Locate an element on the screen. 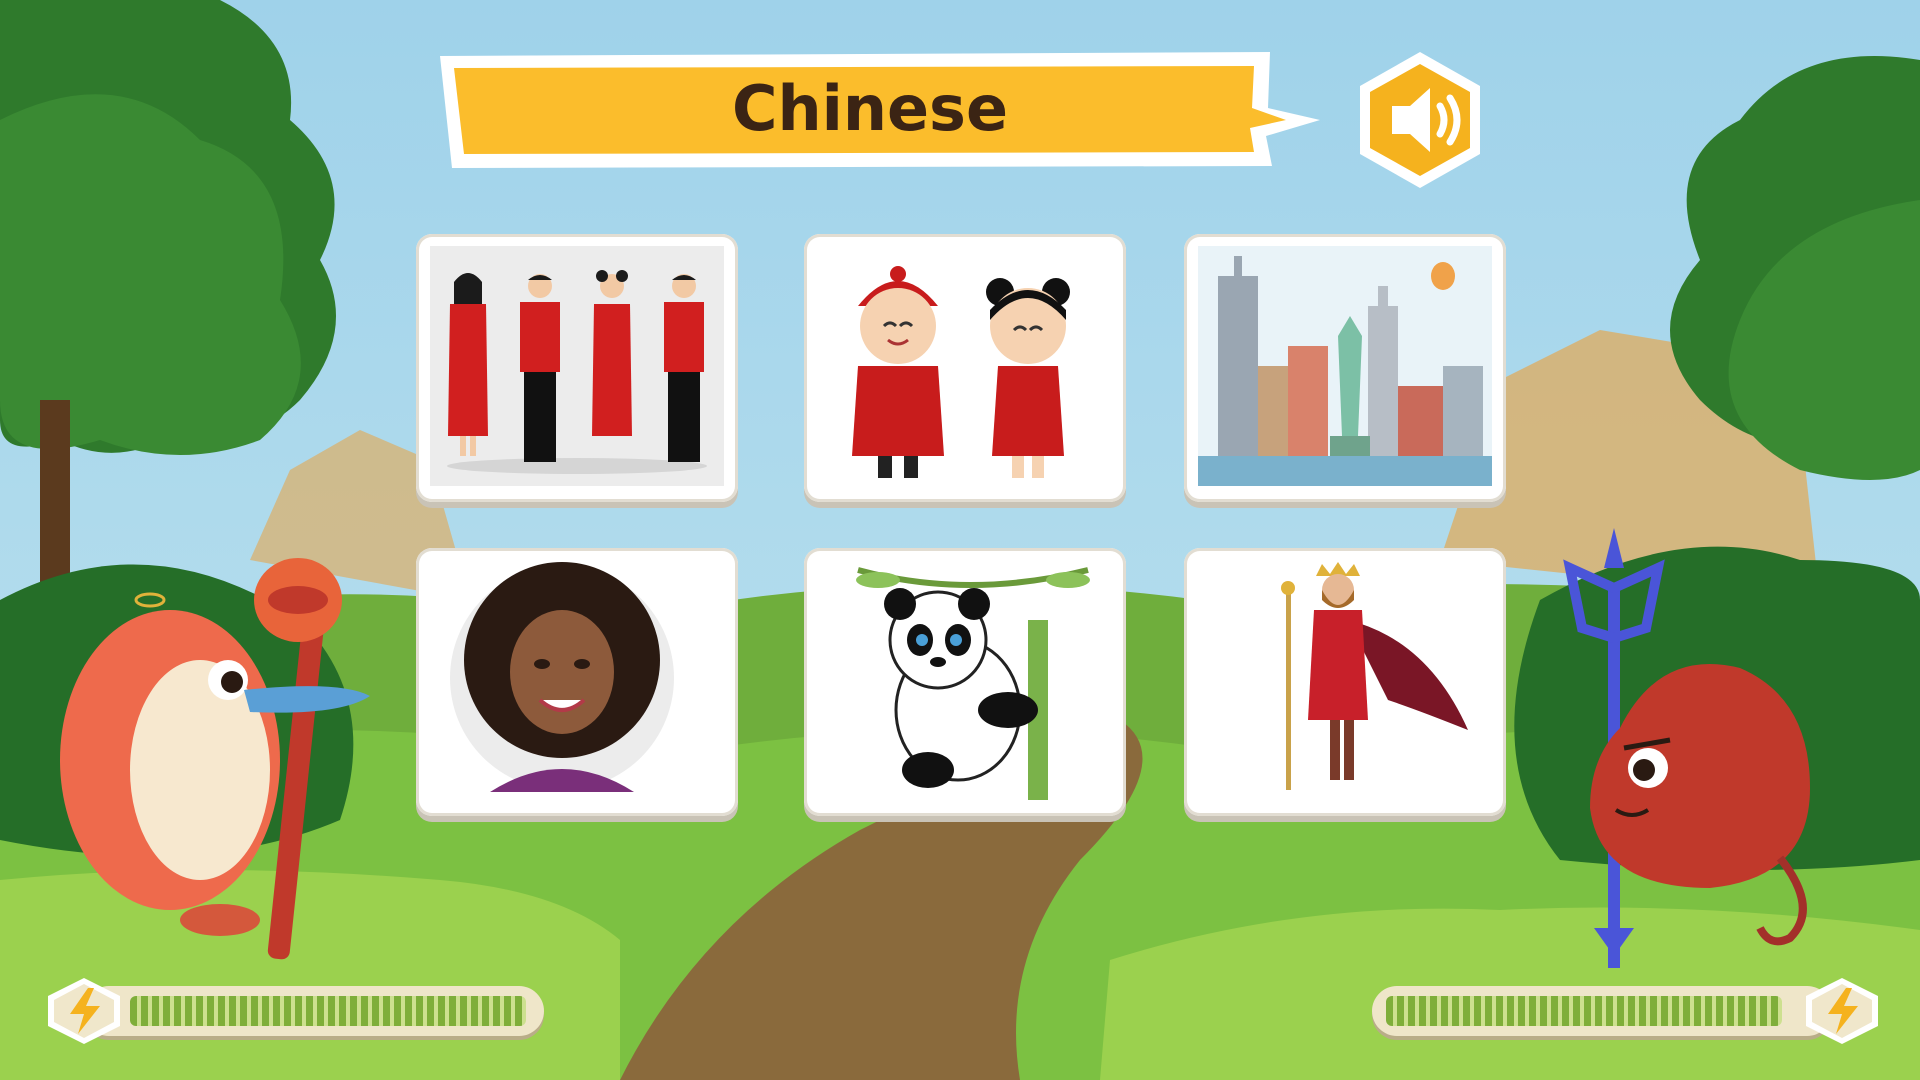 This screenshot has height=1080, width=1920. page-title: Chinese is located at coordinates (870, 108).